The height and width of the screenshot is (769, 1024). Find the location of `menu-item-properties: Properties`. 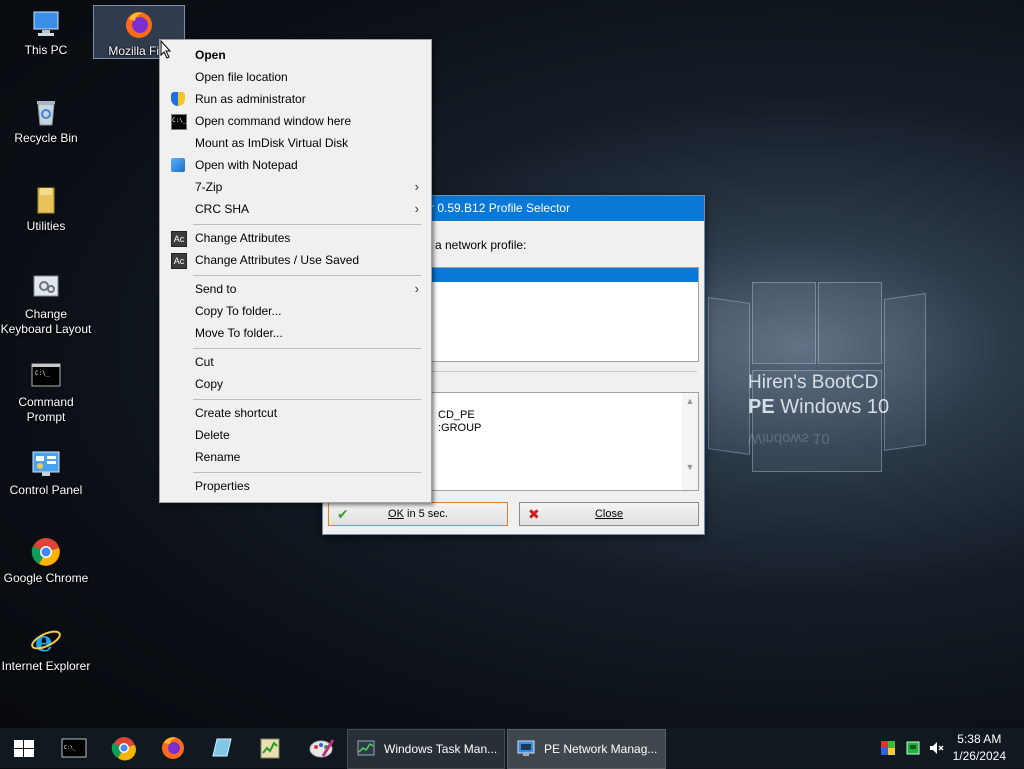

menu-item-properties: Properties is located at coordinates (295, 486).